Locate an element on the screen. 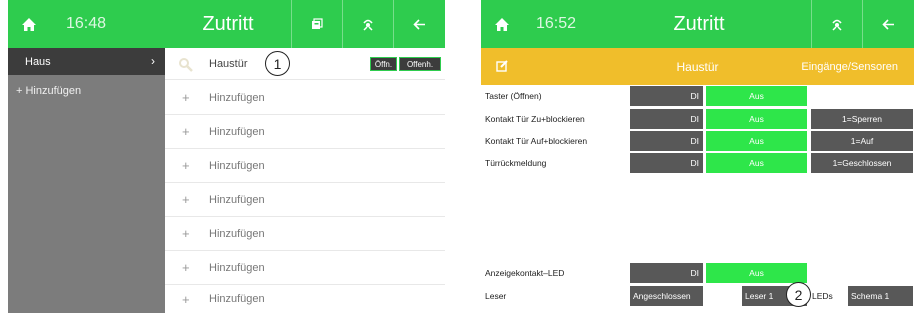 The image size is (915, 313). row-label: Leser is located at coordinates (496, 296).